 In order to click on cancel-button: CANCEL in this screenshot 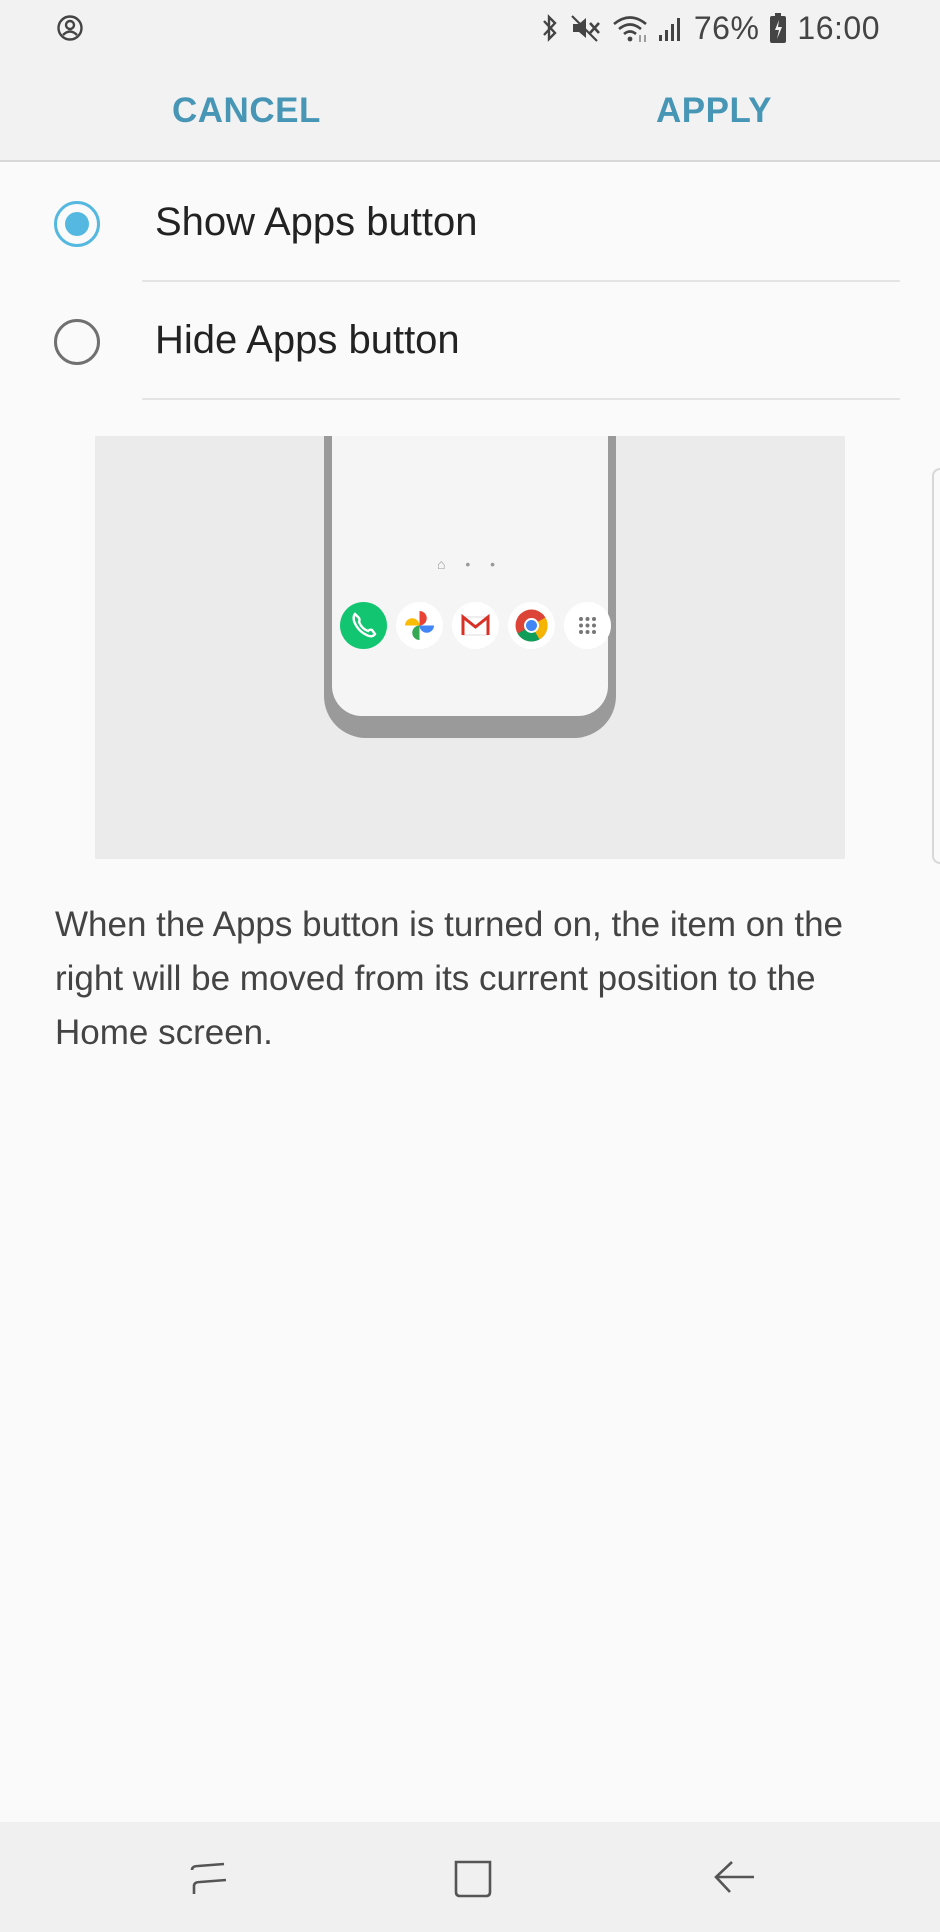, I will do `click(246, 111)`.